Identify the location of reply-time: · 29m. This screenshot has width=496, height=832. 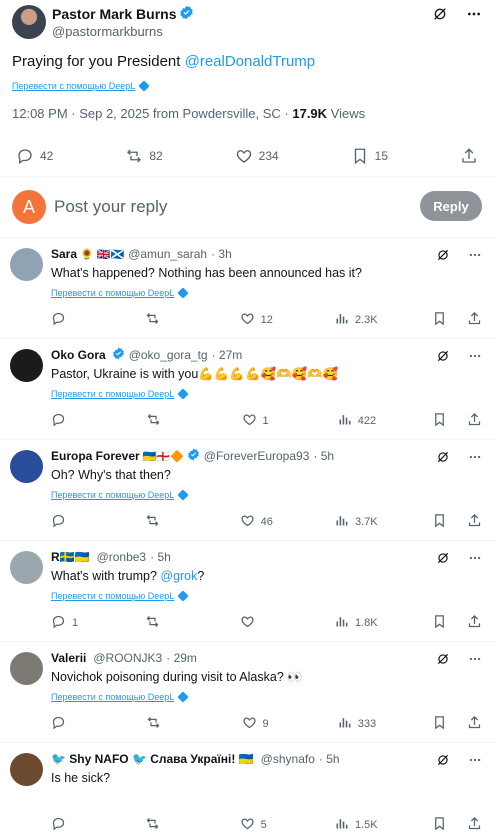
(181, 658).